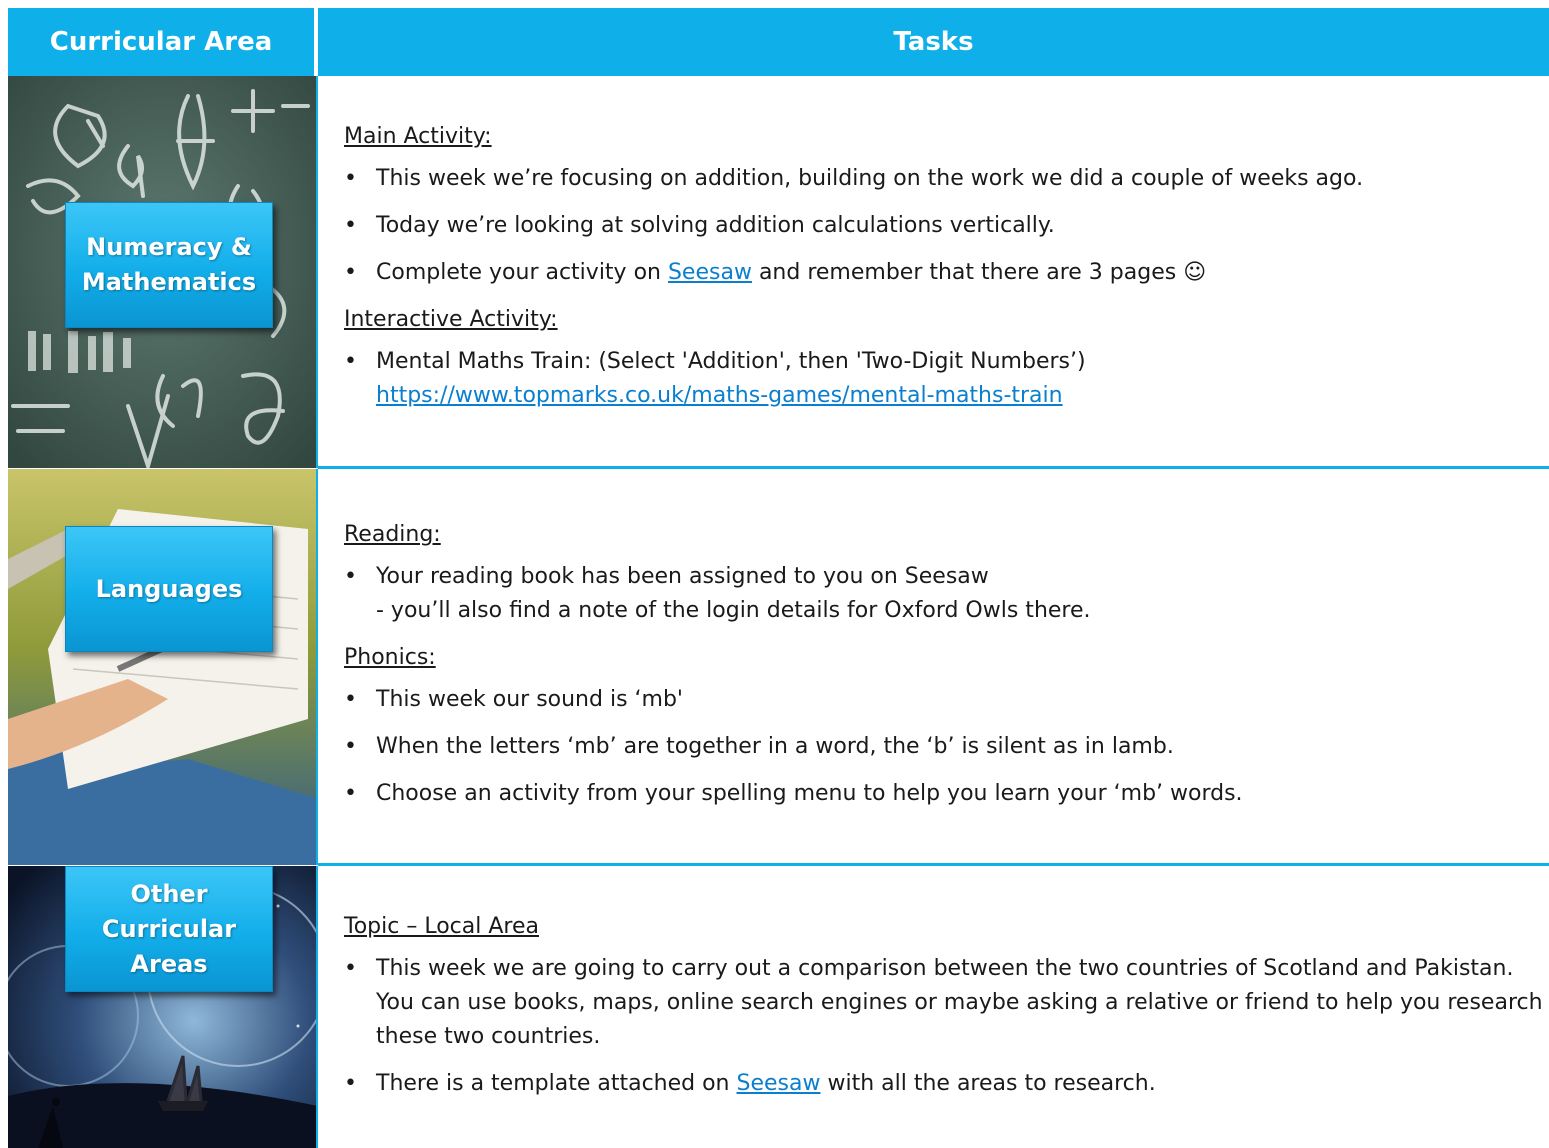 The height and width of the screenshot is (1148, 1549). I want to click on section-title: Topic – Local Area, so click(441, 926).